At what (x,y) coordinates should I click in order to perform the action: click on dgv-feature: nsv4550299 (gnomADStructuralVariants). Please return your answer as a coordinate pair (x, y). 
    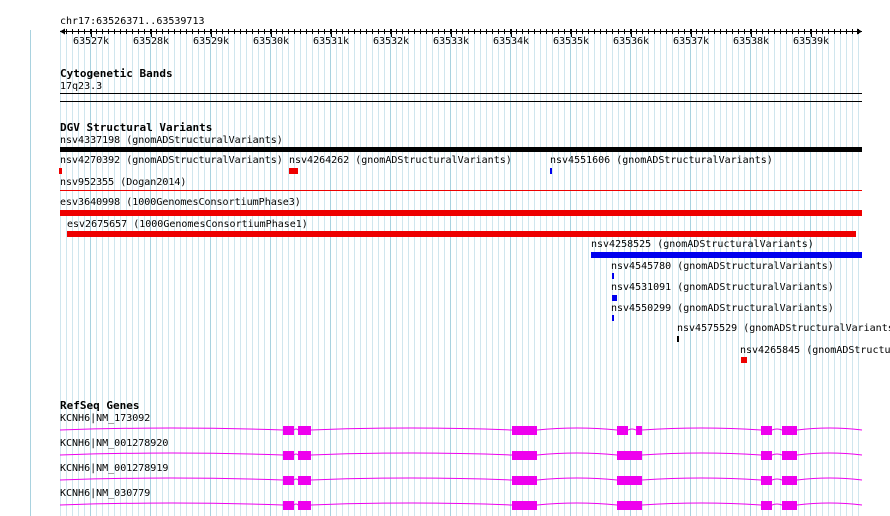
    Looking at the image, I should click on (722, 312).